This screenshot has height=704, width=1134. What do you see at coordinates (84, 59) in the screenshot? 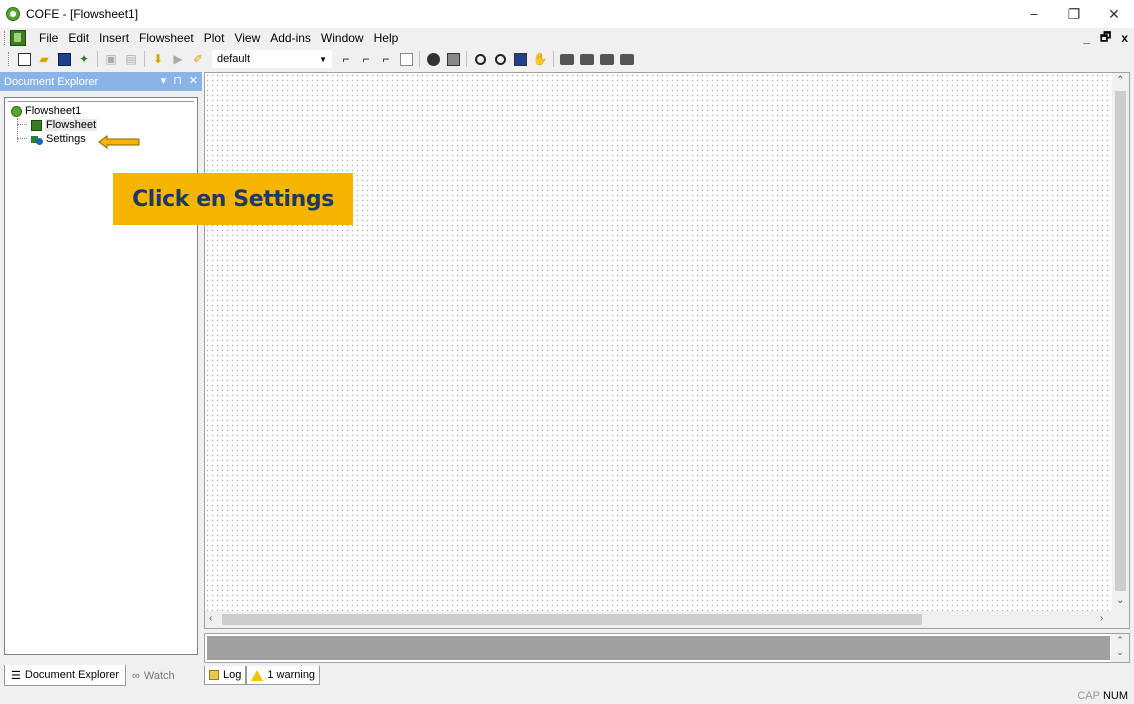
I see `properties-icon: ✦` at bounding box center [84, 59].